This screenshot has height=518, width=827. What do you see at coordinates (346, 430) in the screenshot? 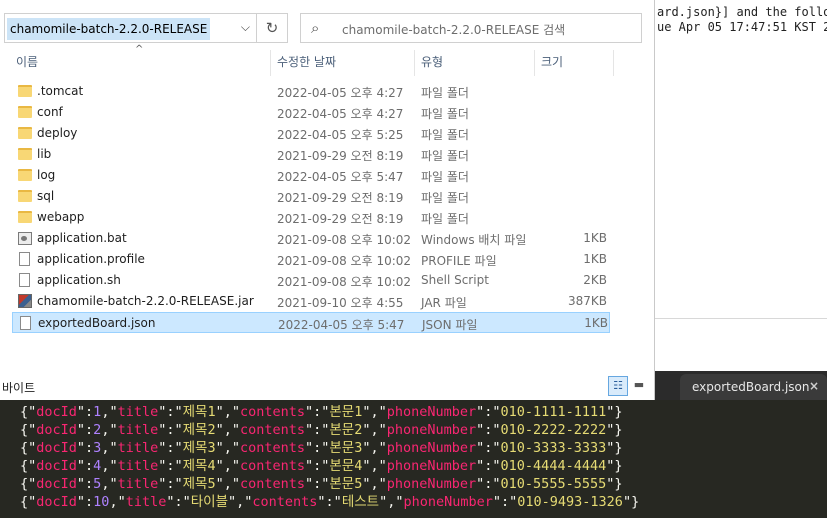
I see `json-string: 본문2` at bounding box center [346, 430].